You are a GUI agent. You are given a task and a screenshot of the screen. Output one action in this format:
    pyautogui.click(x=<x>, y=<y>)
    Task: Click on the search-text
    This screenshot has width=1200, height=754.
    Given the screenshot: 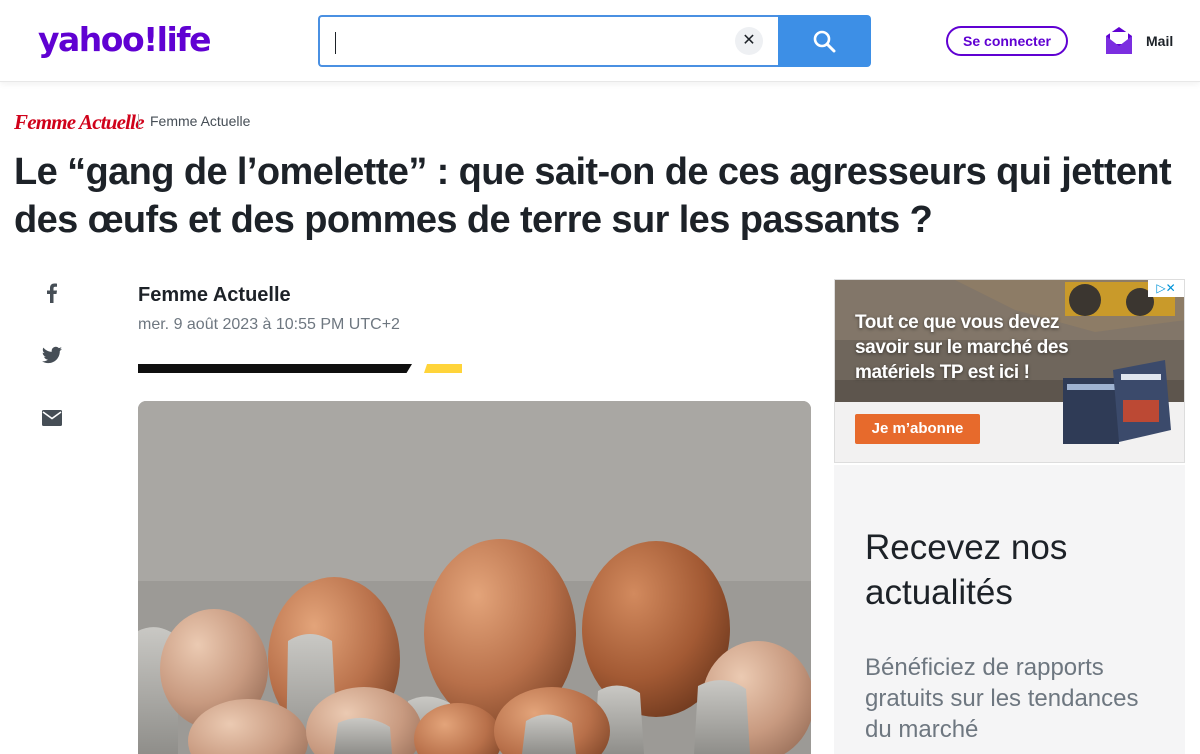 What is the action you would take?
    pyautogui.click(x=335, y=42)
    